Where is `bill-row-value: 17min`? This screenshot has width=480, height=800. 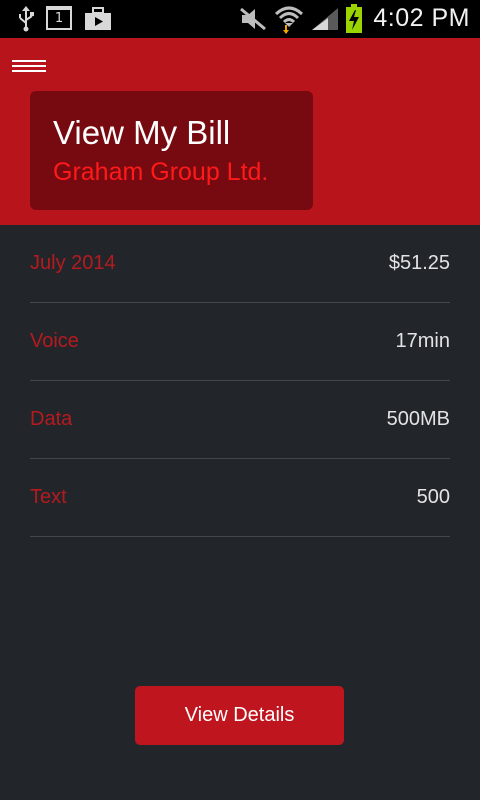 bill-row-value: 17min is located at coordinates (422, 341).